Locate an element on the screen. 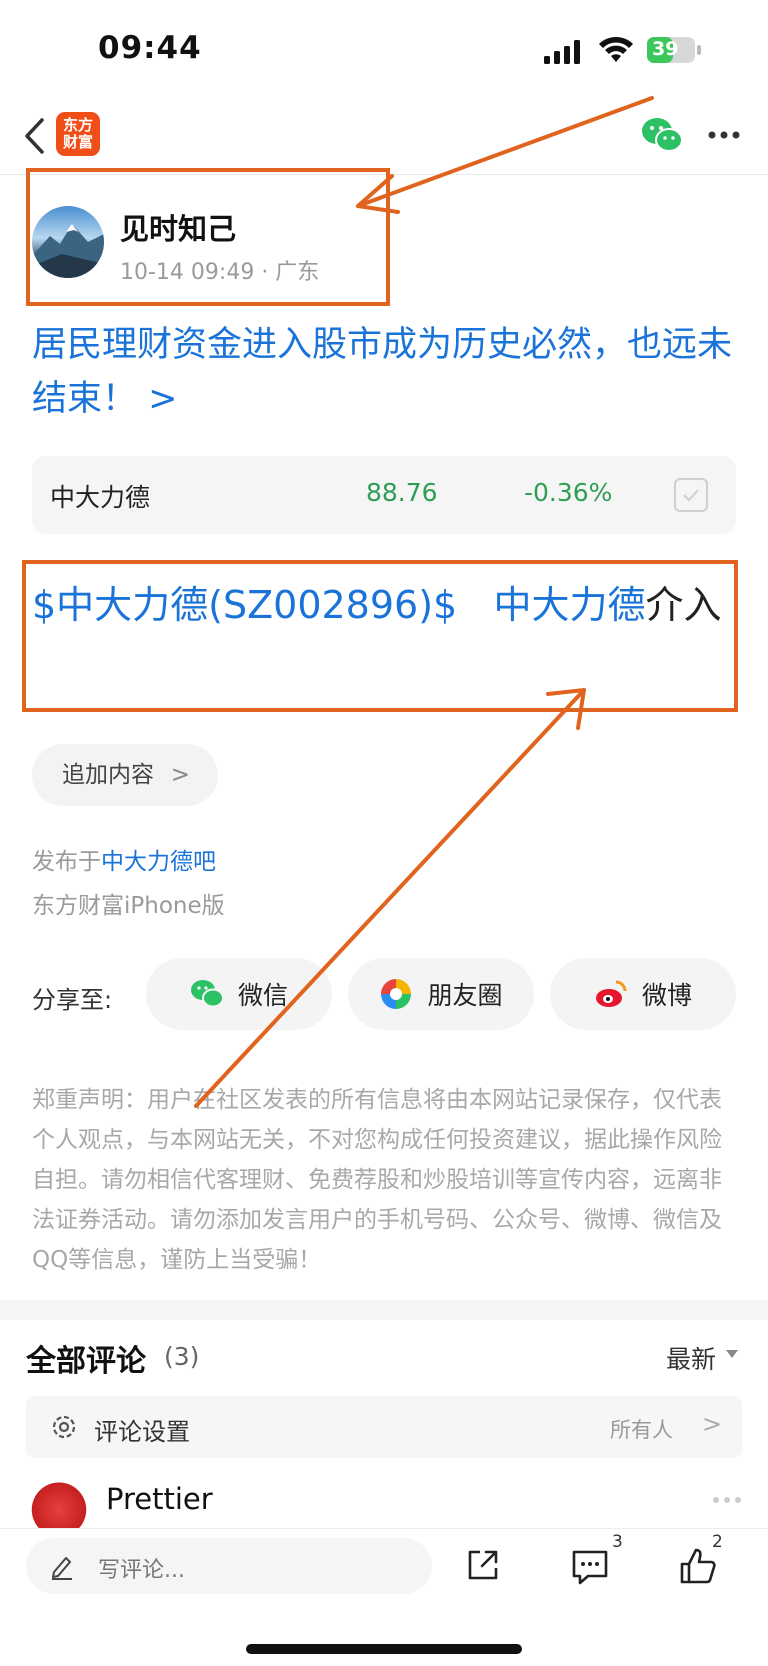  published-in: 发布于中大力德吧 is located at coordinates (124, 859).